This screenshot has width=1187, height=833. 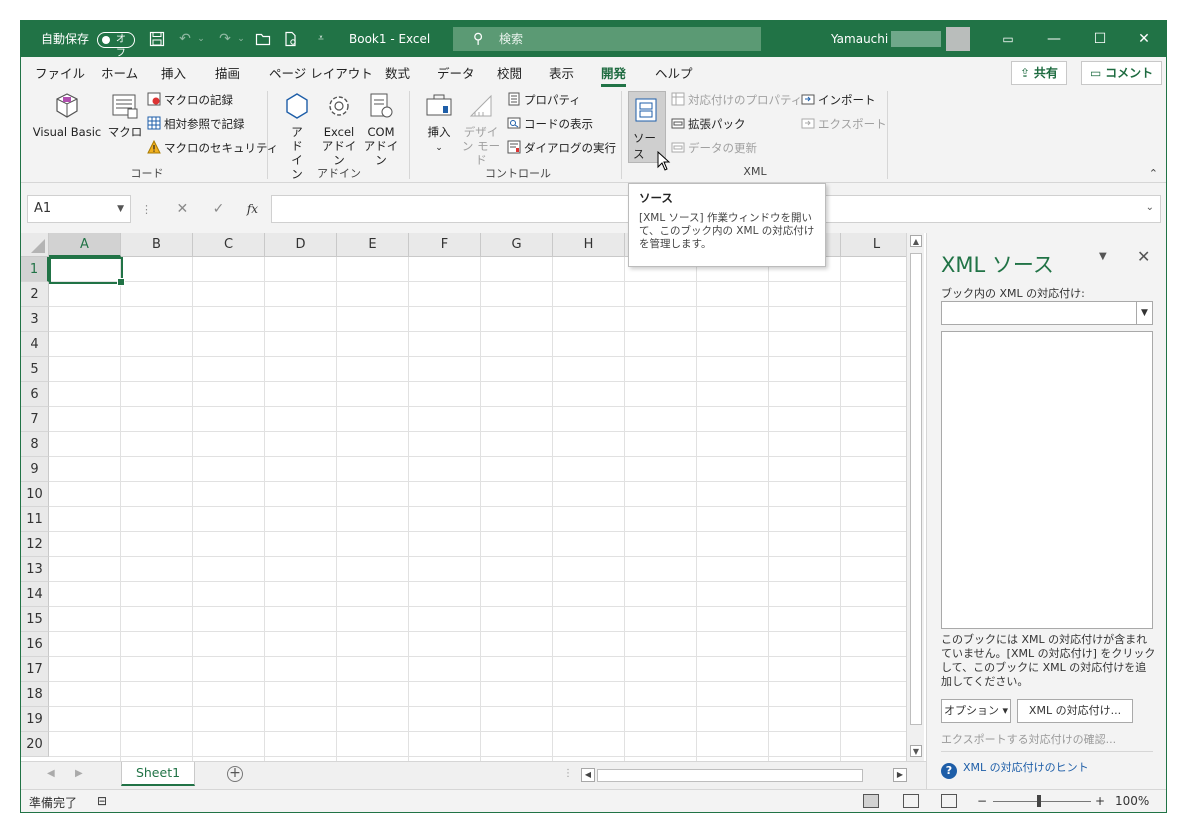 I want to click on minimize-icon: —, so click(x=1054, y=39).